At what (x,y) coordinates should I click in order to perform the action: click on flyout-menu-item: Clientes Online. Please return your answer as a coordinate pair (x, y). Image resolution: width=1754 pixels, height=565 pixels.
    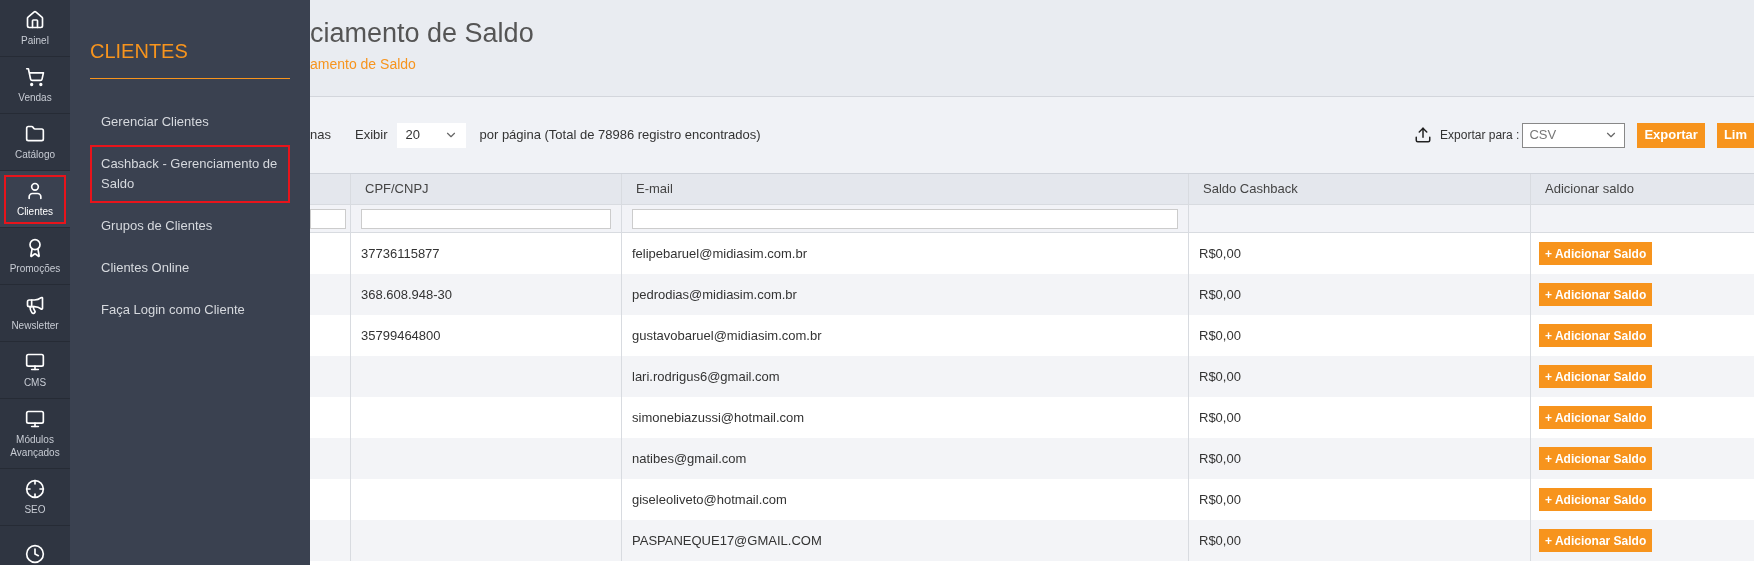
    Looking at the image, I should click on (190, 268).